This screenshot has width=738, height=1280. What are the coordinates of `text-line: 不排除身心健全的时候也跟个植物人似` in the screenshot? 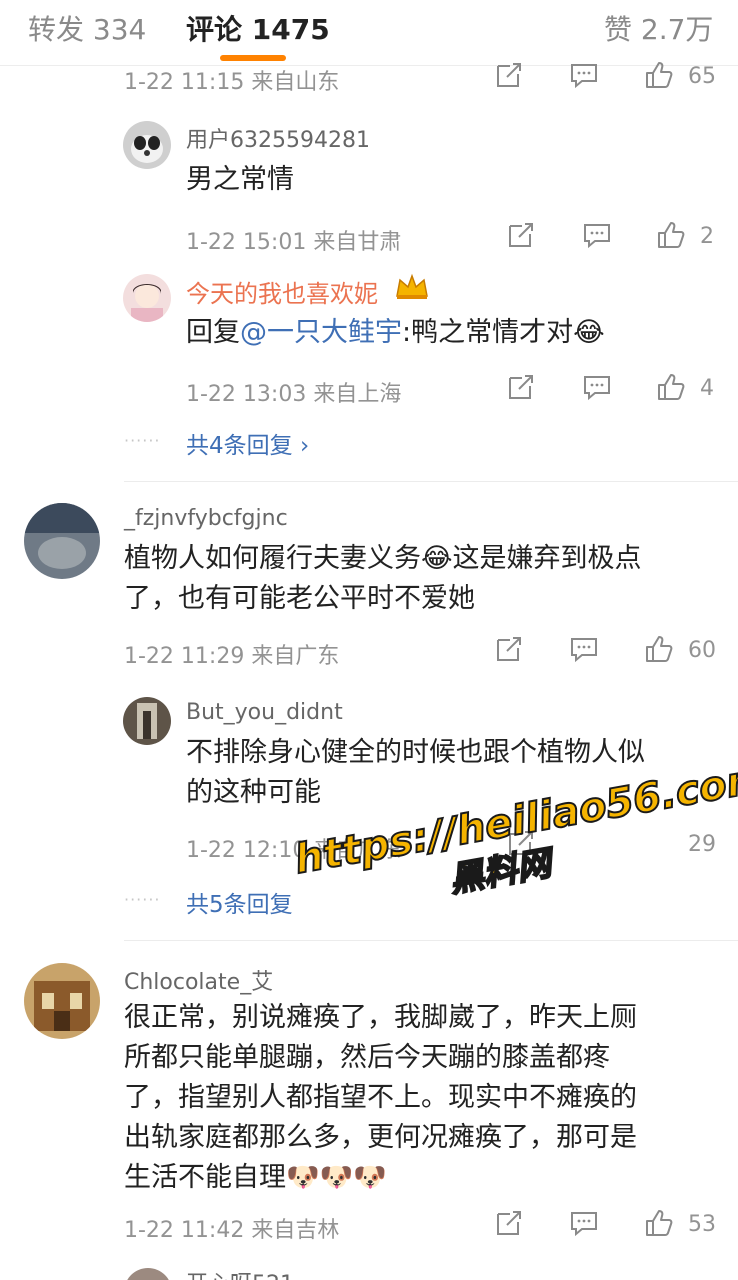 It's located at (415, 752).